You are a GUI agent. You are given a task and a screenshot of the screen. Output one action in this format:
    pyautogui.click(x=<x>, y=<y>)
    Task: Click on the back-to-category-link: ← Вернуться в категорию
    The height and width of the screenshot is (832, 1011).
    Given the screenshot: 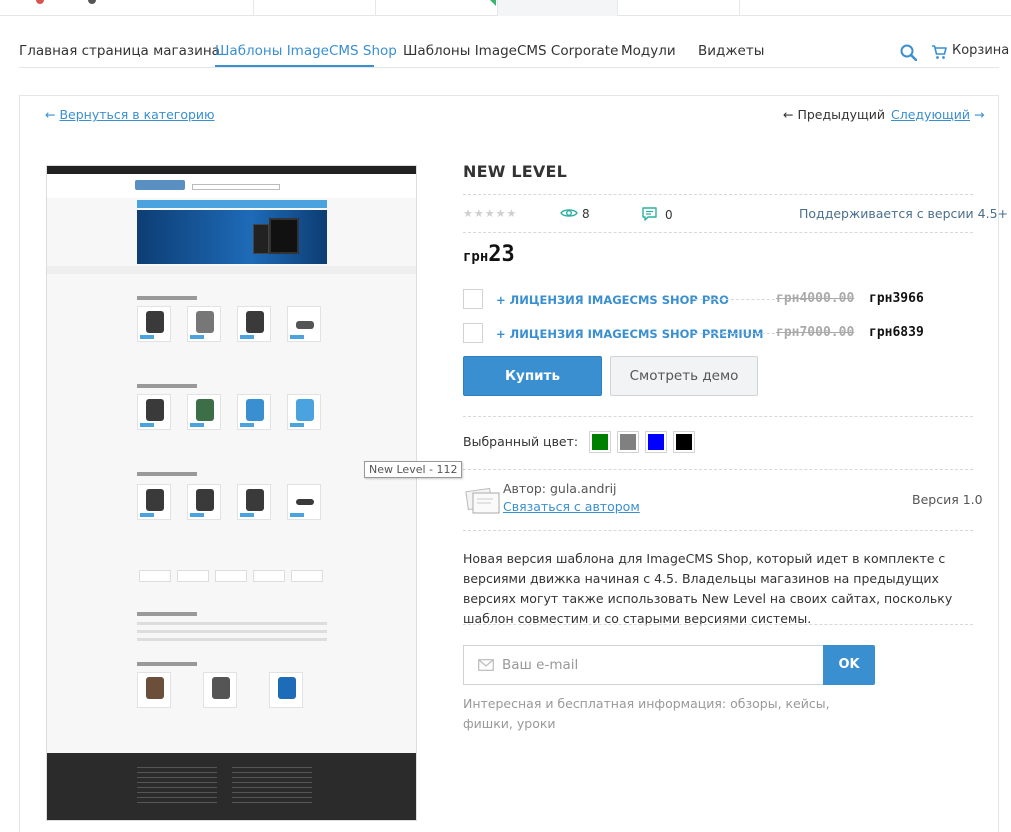 What is the action you would take?
    pyautogui.click(x=130, y=114)
    